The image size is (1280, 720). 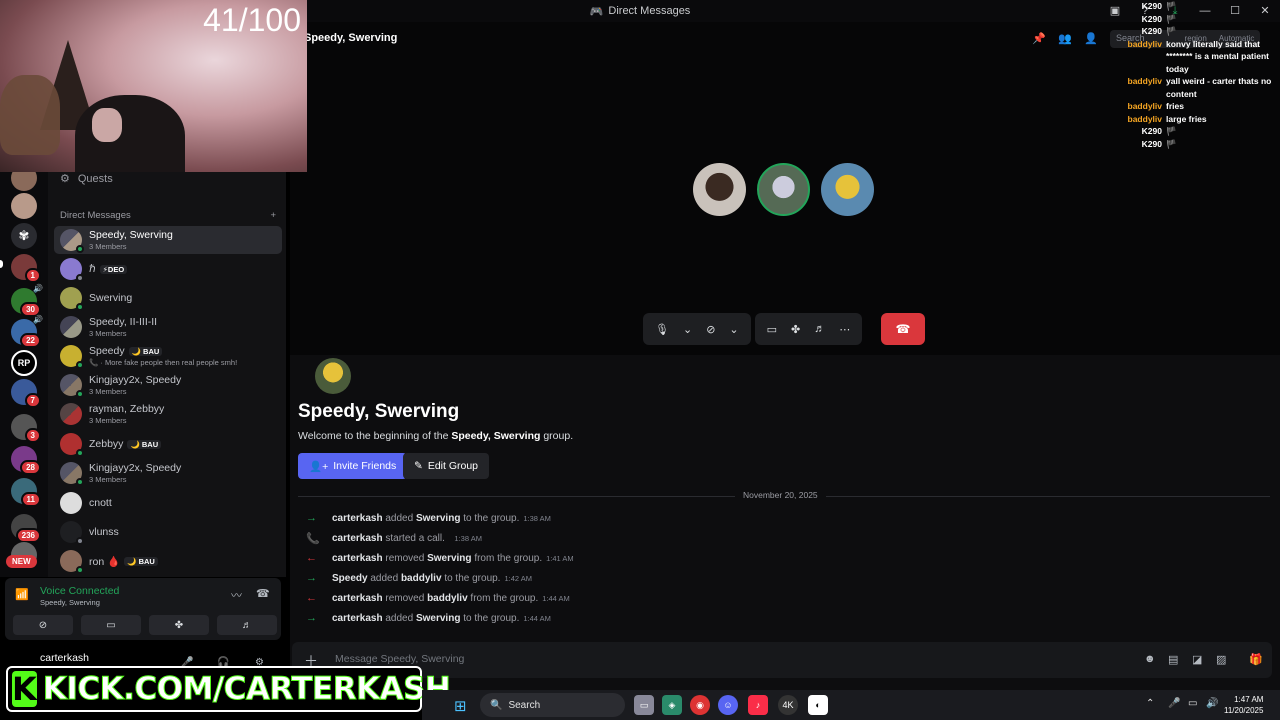 What do you see at coordinates (168, 444) in the screenshot?
I see `dm-item: Zebbyy 🌙 BAU` at bounding box center [168, 444].